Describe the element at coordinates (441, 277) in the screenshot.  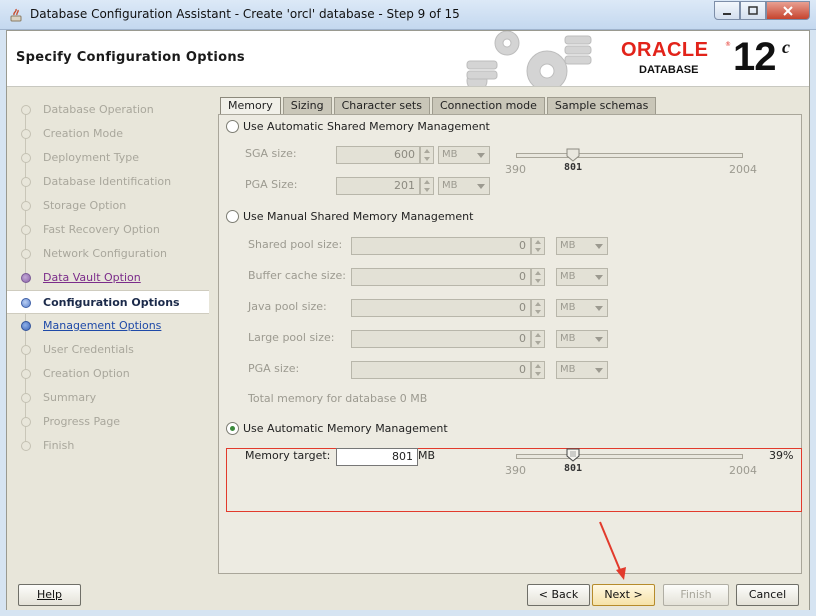
I see `buffer-cache-size-input: 0` at that location.